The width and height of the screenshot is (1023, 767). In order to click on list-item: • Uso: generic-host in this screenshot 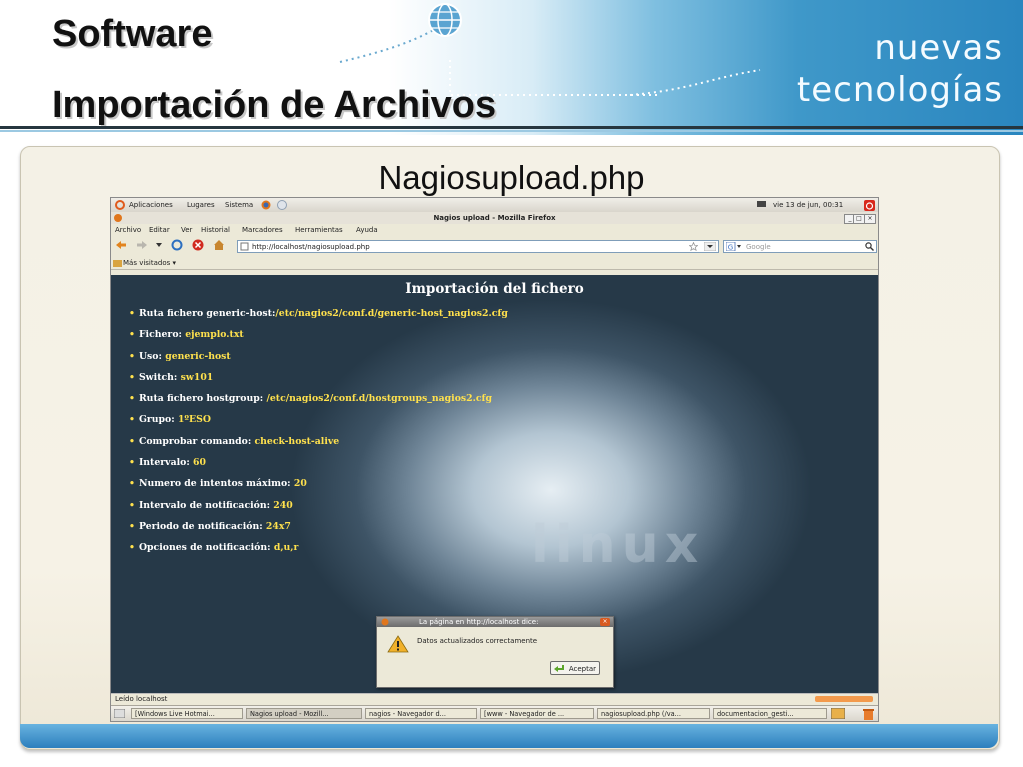, I will do `click(180, 356)`.